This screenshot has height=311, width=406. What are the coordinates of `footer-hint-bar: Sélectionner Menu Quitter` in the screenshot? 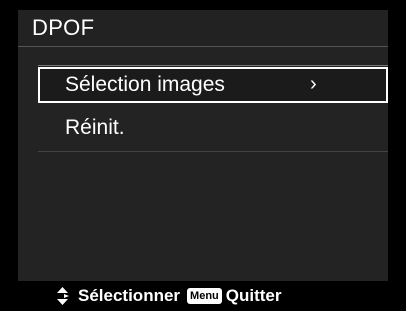 It's located at (203, 296).